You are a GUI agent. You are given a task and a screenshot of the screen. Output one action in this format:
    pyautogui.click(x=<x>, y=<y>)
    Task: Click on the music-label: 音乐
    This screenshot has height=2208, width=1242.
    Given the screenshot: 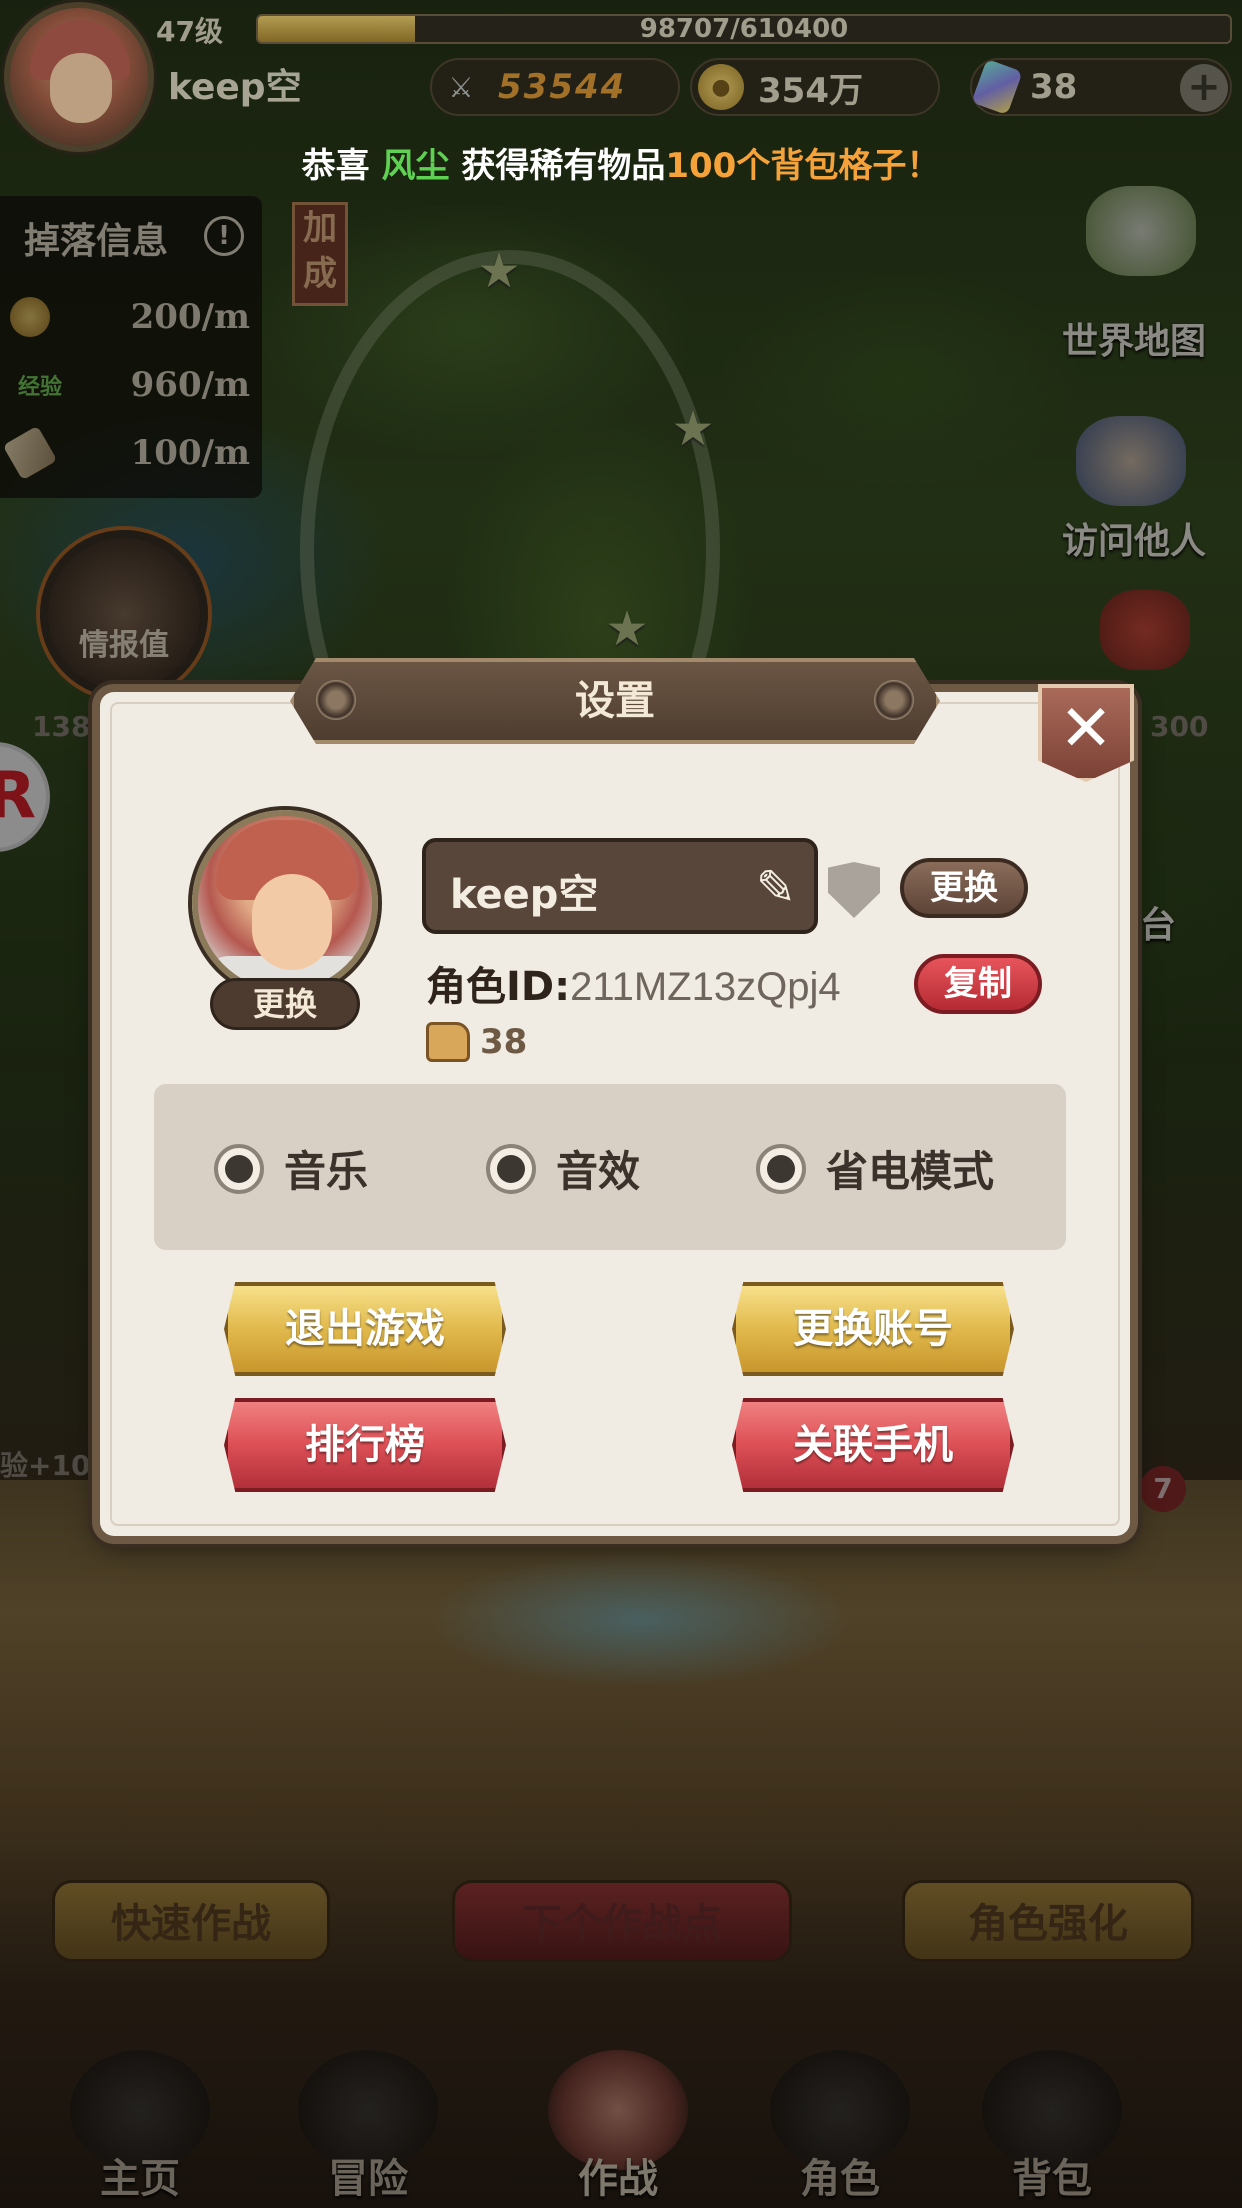 What is the action you would take?
    pyautogui.click(x=326, y=1171)
    